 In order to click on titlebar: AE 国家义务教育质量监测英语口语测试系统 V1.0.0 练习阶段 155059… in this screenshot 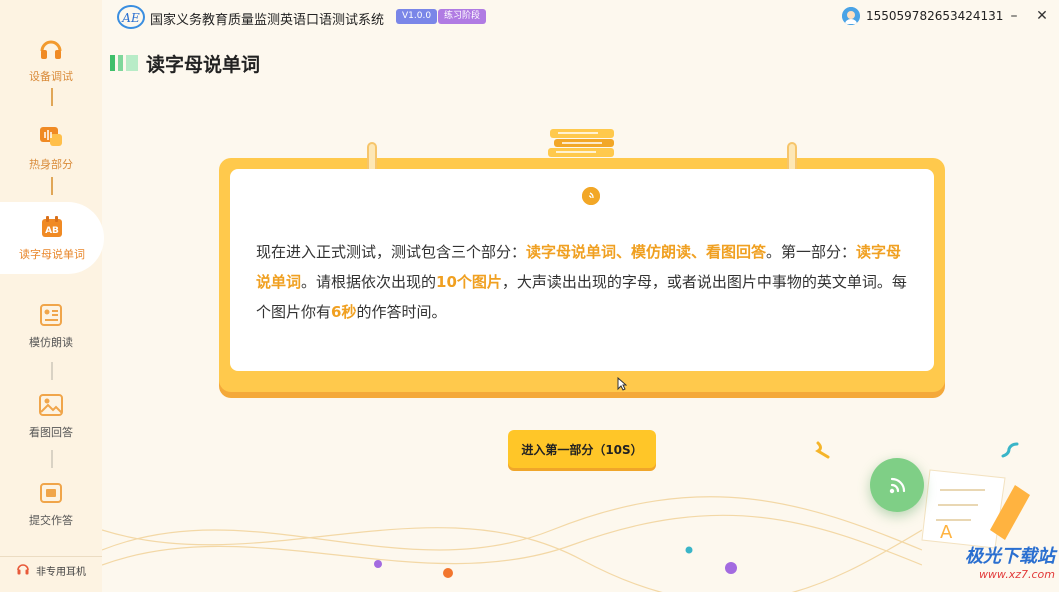, I will do `click(580, 17)`.